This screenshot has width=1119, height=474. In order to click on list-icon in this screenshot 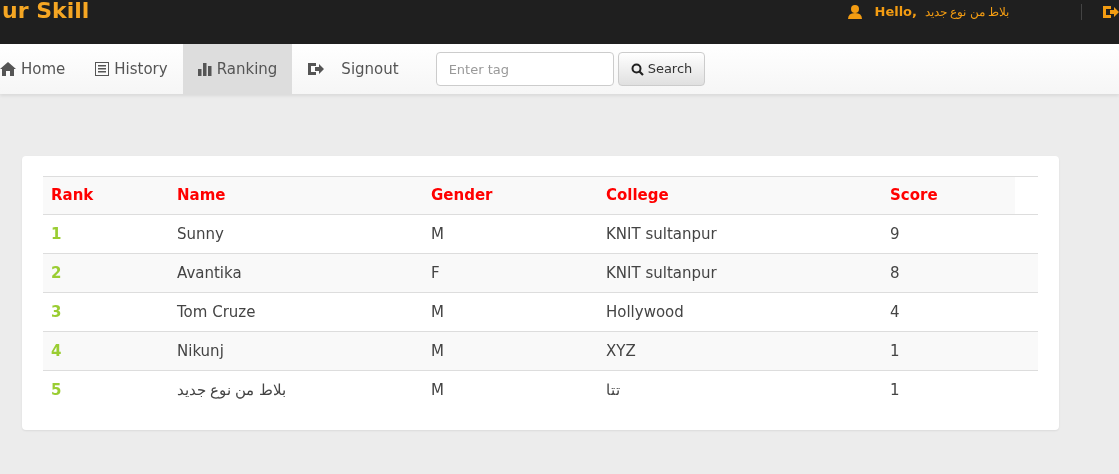, I will do `click(102, 69)`.